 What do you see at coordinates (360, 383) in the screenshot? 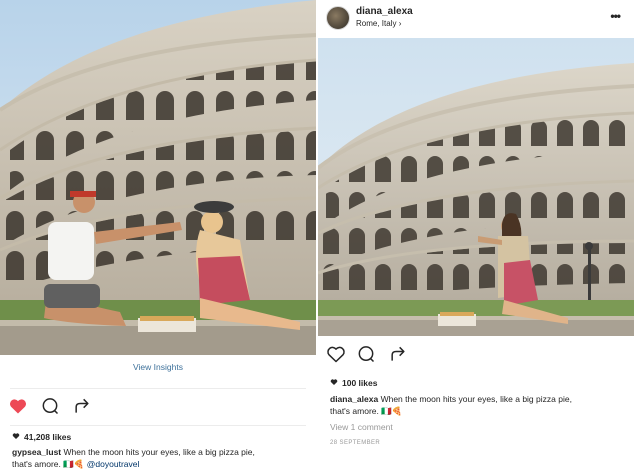
I see `like-count-text: 100 likes` at bounding box center [360, 383].